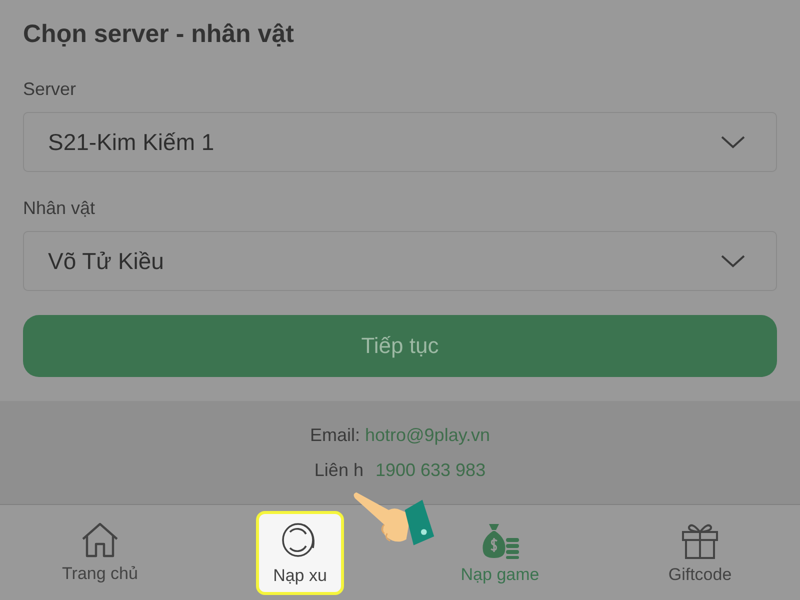 The width and height of the screenshot is (800, 600). I want to click on email-label: Email:, so click(335, 434).